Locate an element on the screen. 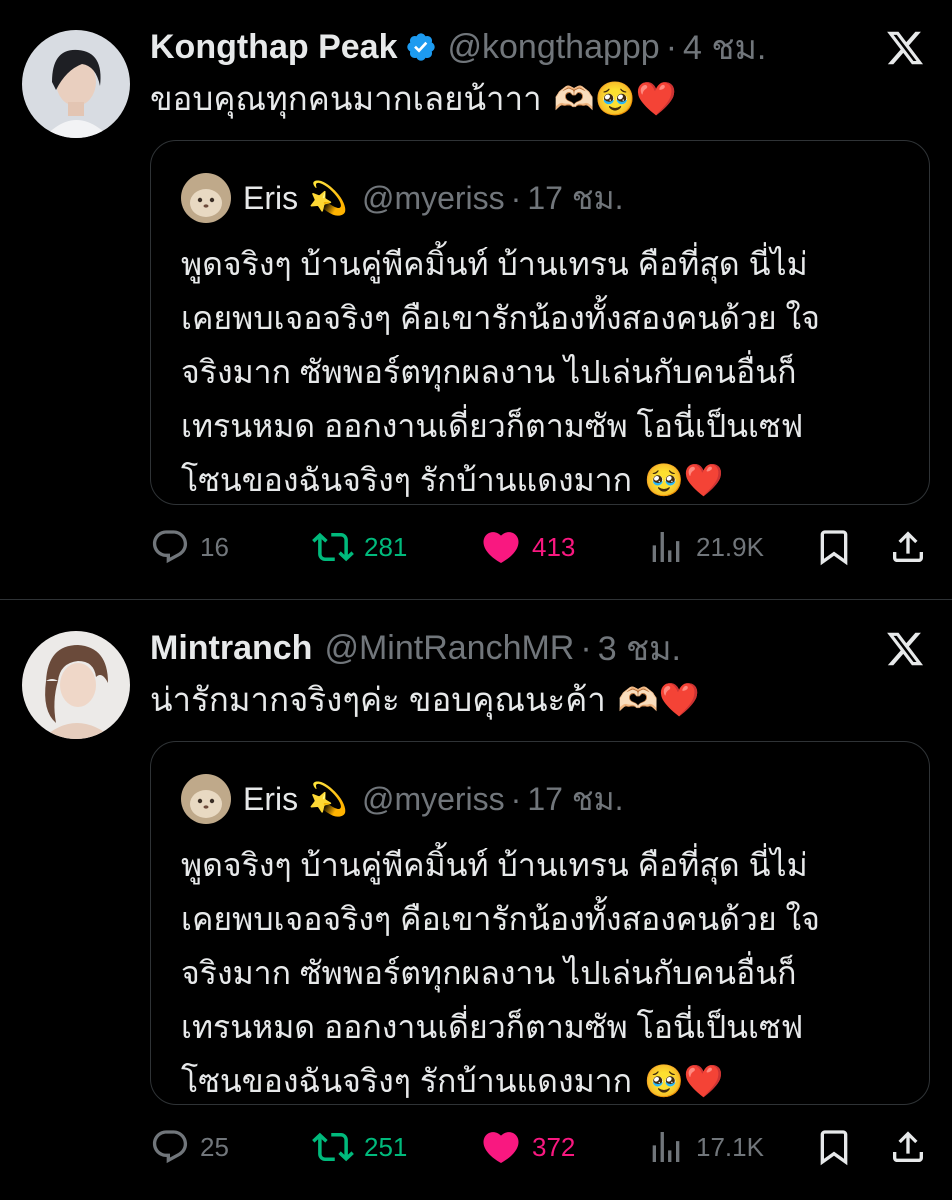  retweet-count: 281 is located at coordinates (386, 546).